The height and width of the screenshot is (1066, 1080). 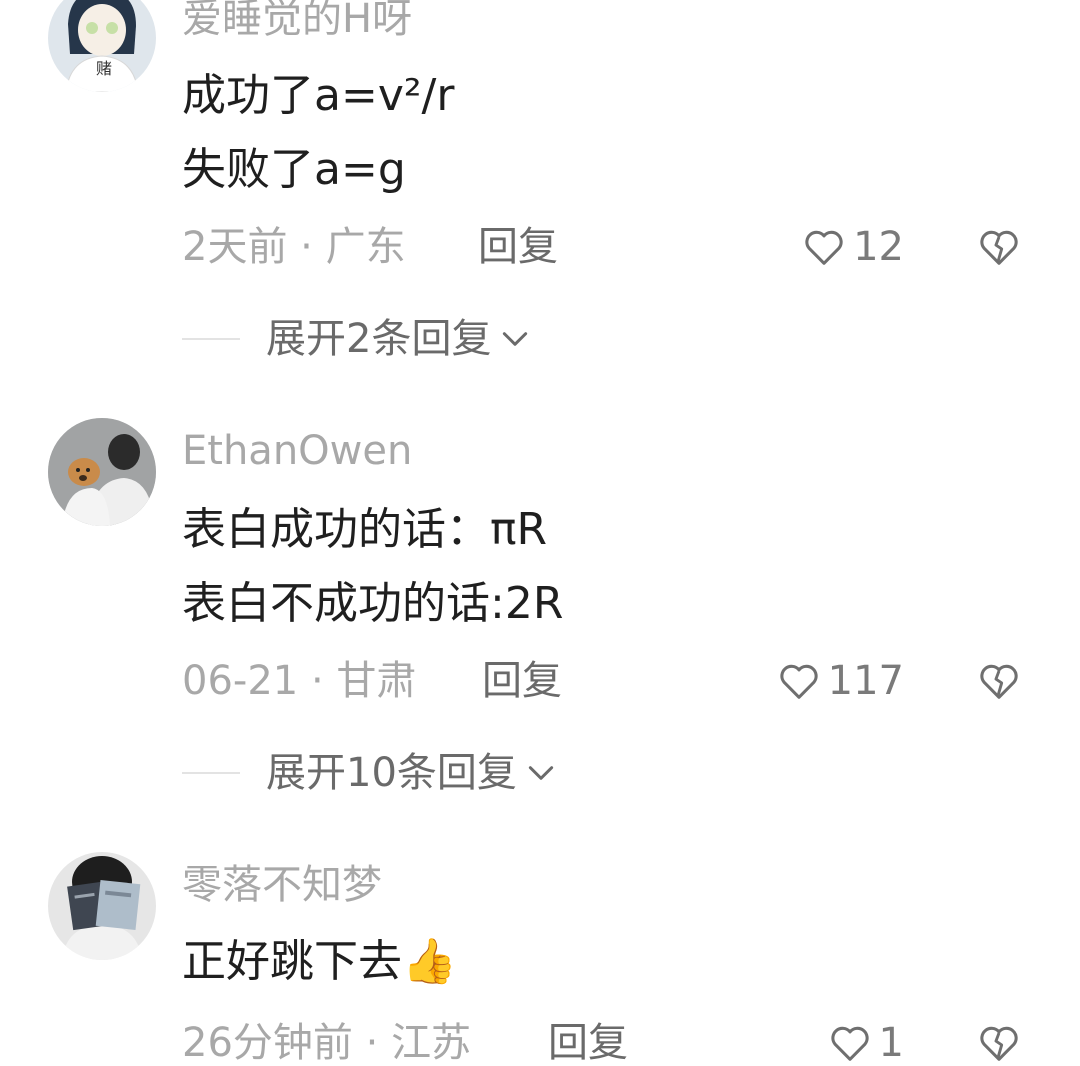 What do you see at coordinates (365, 529) in the screenshot?
I see `comment-text-line: 表白成功的话：πR` at bounding box center [365, 529].